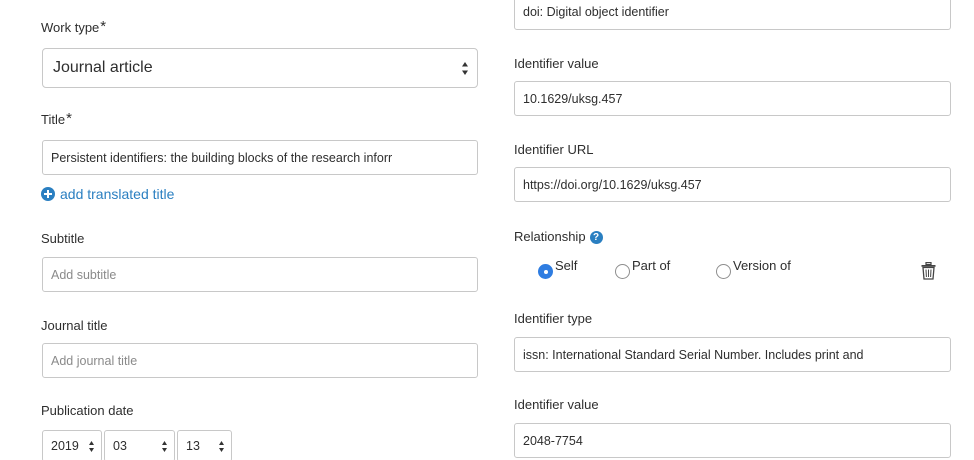  Describe the element at coordinates (84, 274) in the screenshot. I see `subtitle-placeholder: Add subtitle` at that location.